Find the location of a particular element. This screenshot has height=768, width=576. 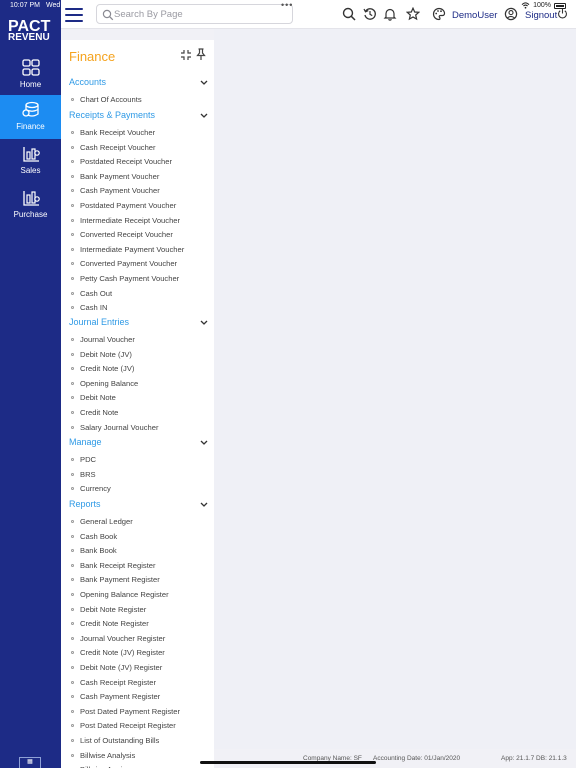

menu-item: Cash Payment Register is located at coordinates (137, 697).